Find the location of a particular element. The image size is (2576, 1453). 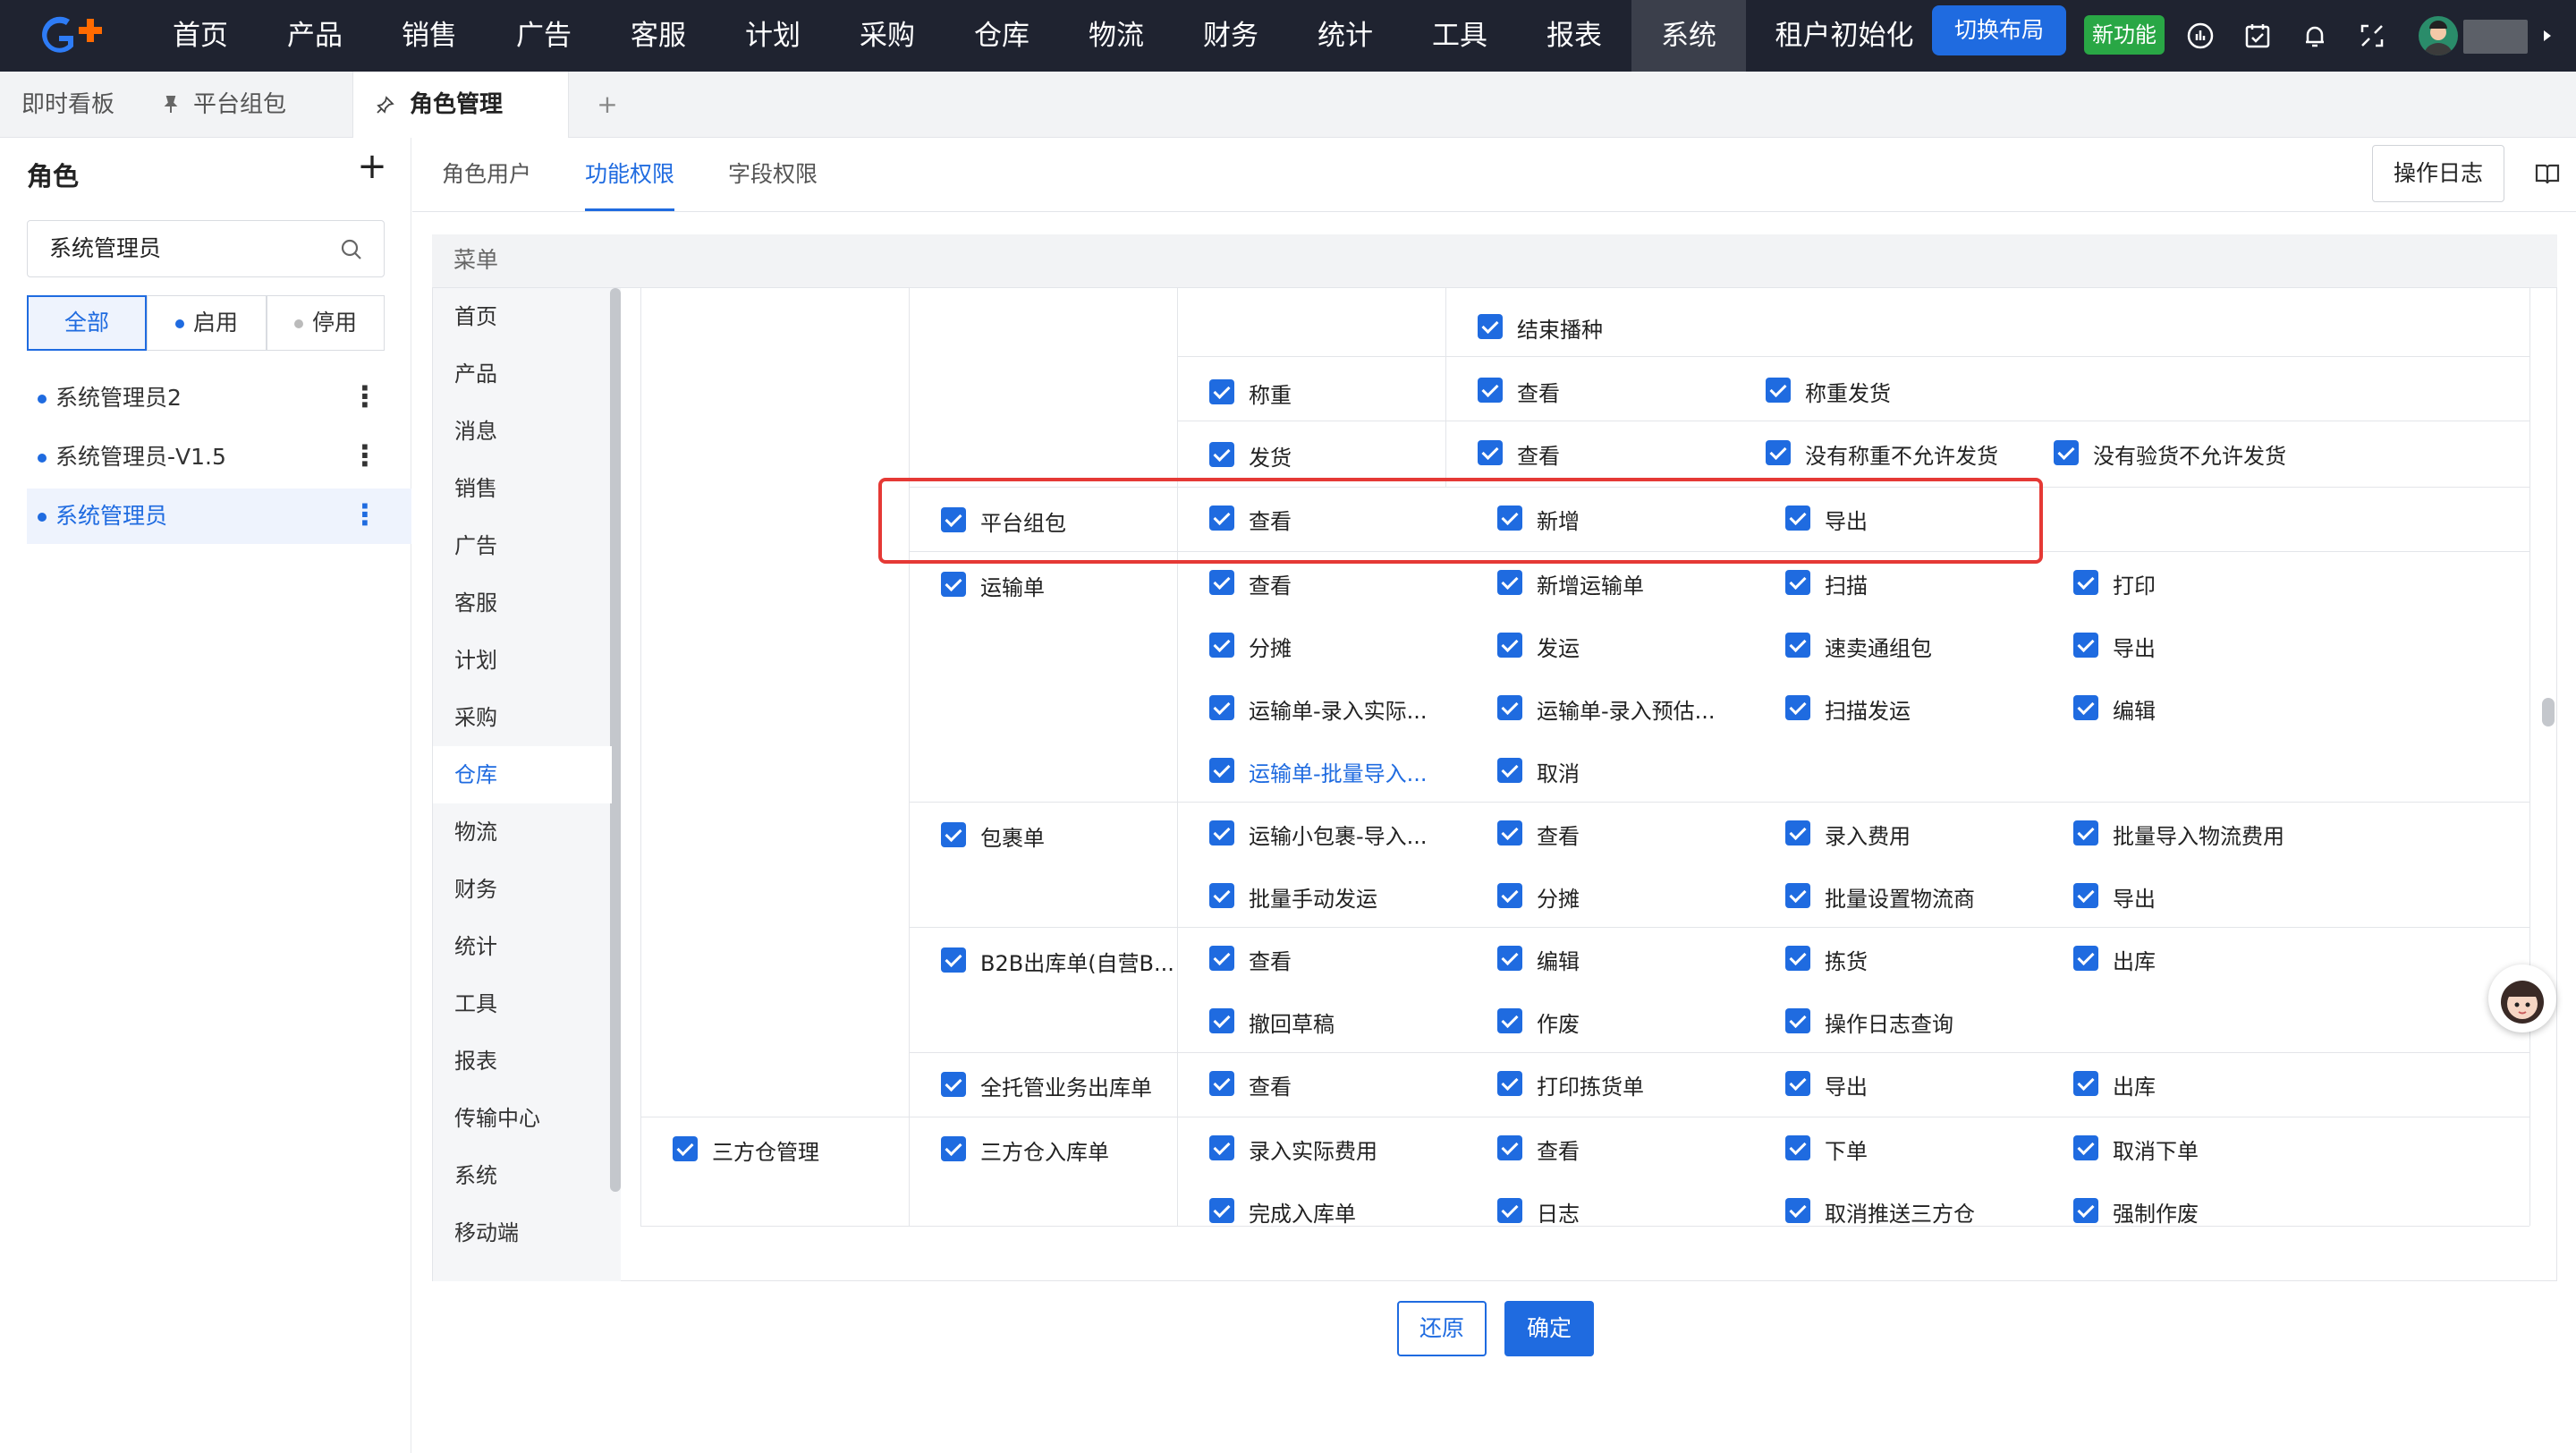

tab-platform-packing: 平台组包 is located at coordinates (260, 105).